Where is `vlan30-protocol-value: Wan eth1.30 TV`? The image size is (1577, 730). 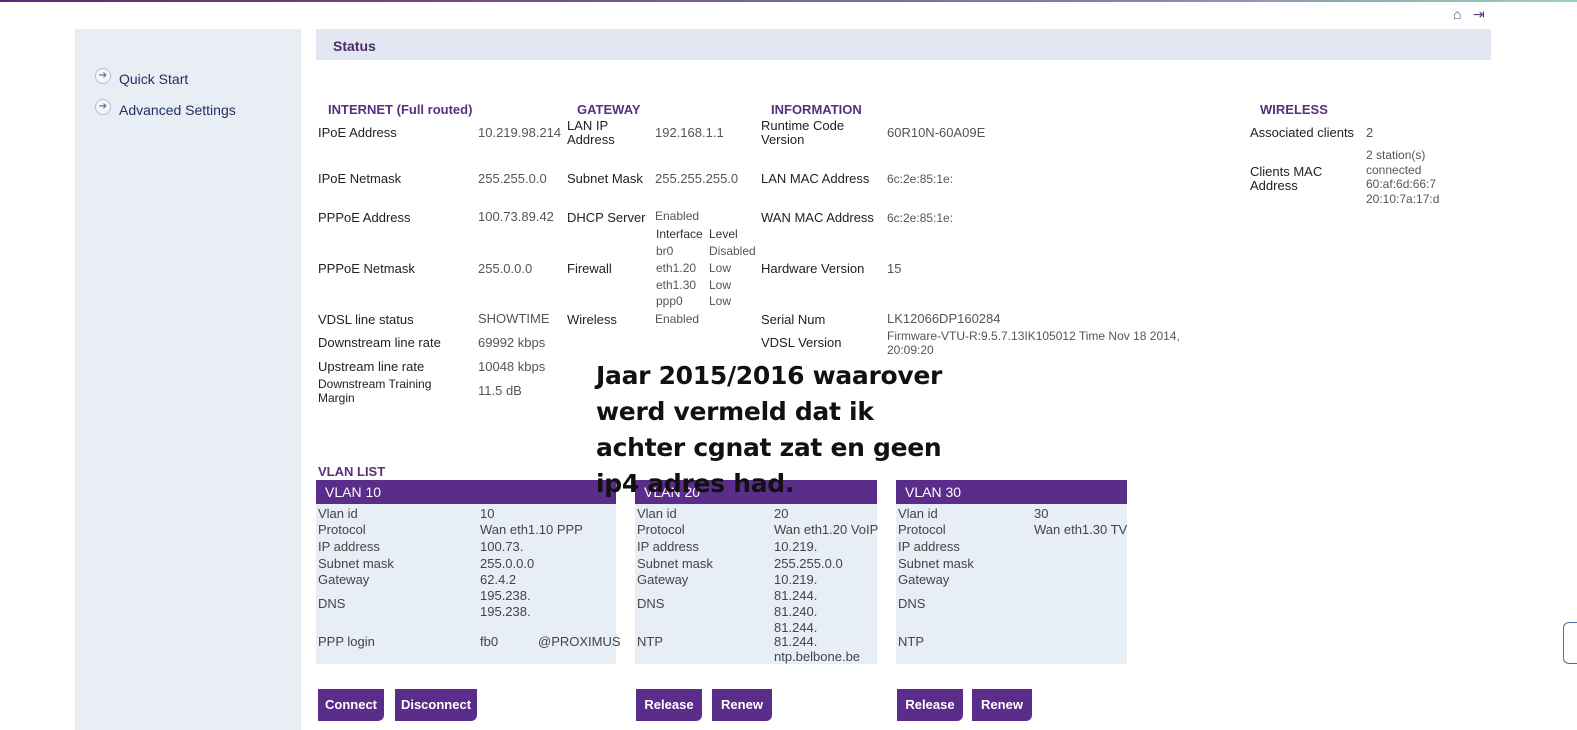
vlan30-protocol-value: Wan eth1.30 TV is located at coordinates (1081, 529).